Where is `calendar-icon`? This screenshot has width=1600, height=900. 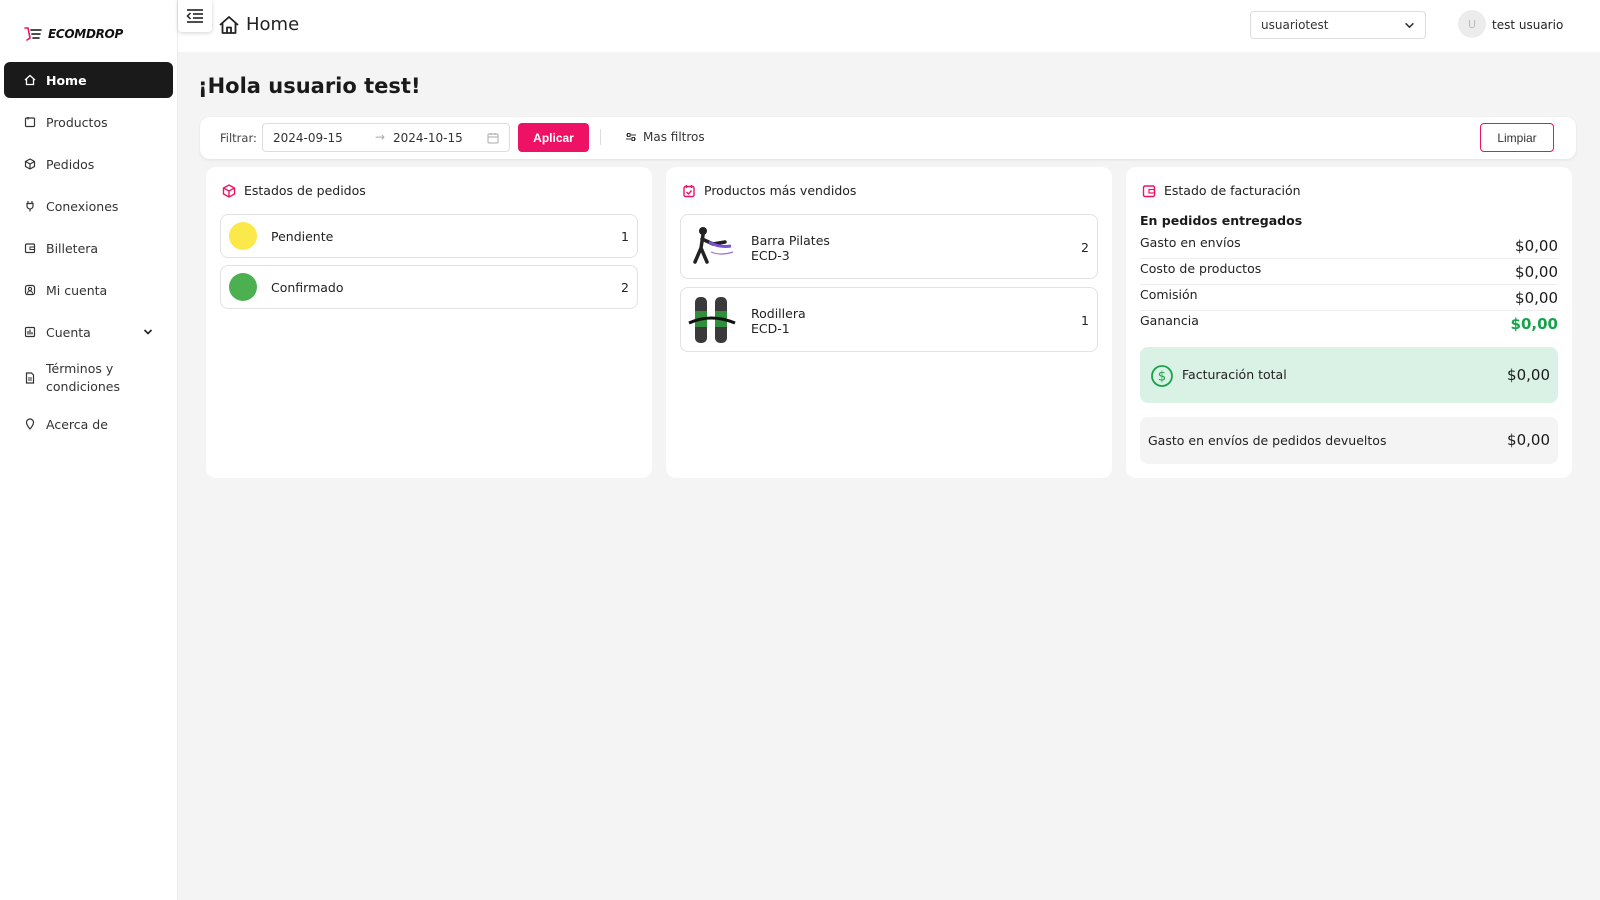
calendar-icon is located at coordinates (493, 138).